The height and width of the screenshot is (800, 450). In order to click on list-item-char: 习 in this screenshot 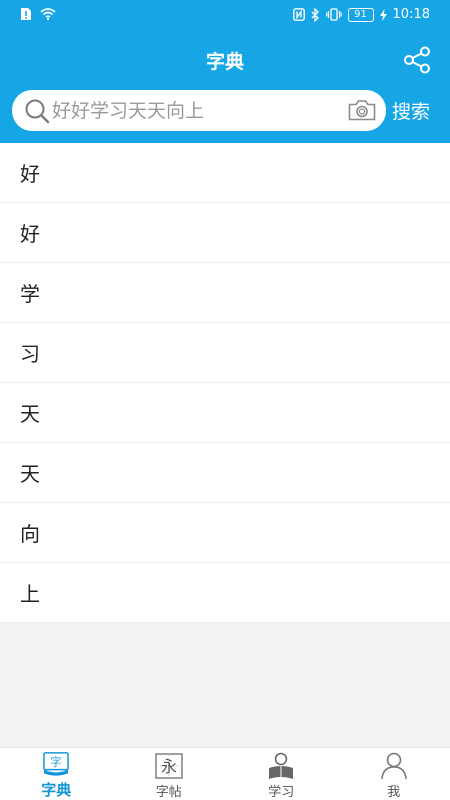, I will do `click(30, 354)`.